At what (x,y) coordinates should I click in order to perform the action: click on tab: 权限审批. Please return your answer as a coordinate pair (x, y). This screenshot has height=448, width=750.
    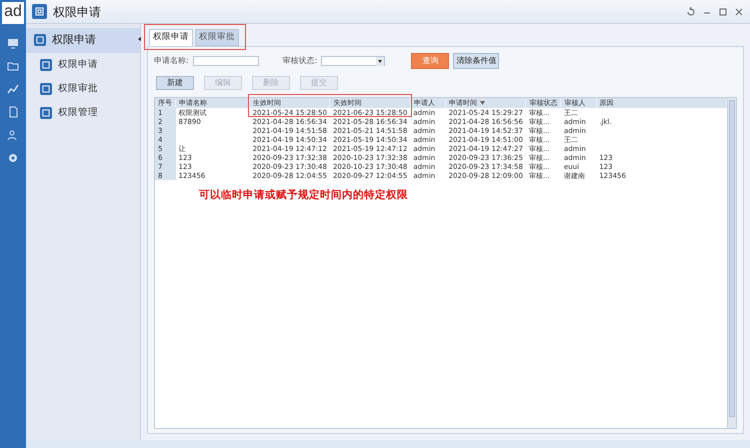
    Looking at the image, I should click on (217, 37).